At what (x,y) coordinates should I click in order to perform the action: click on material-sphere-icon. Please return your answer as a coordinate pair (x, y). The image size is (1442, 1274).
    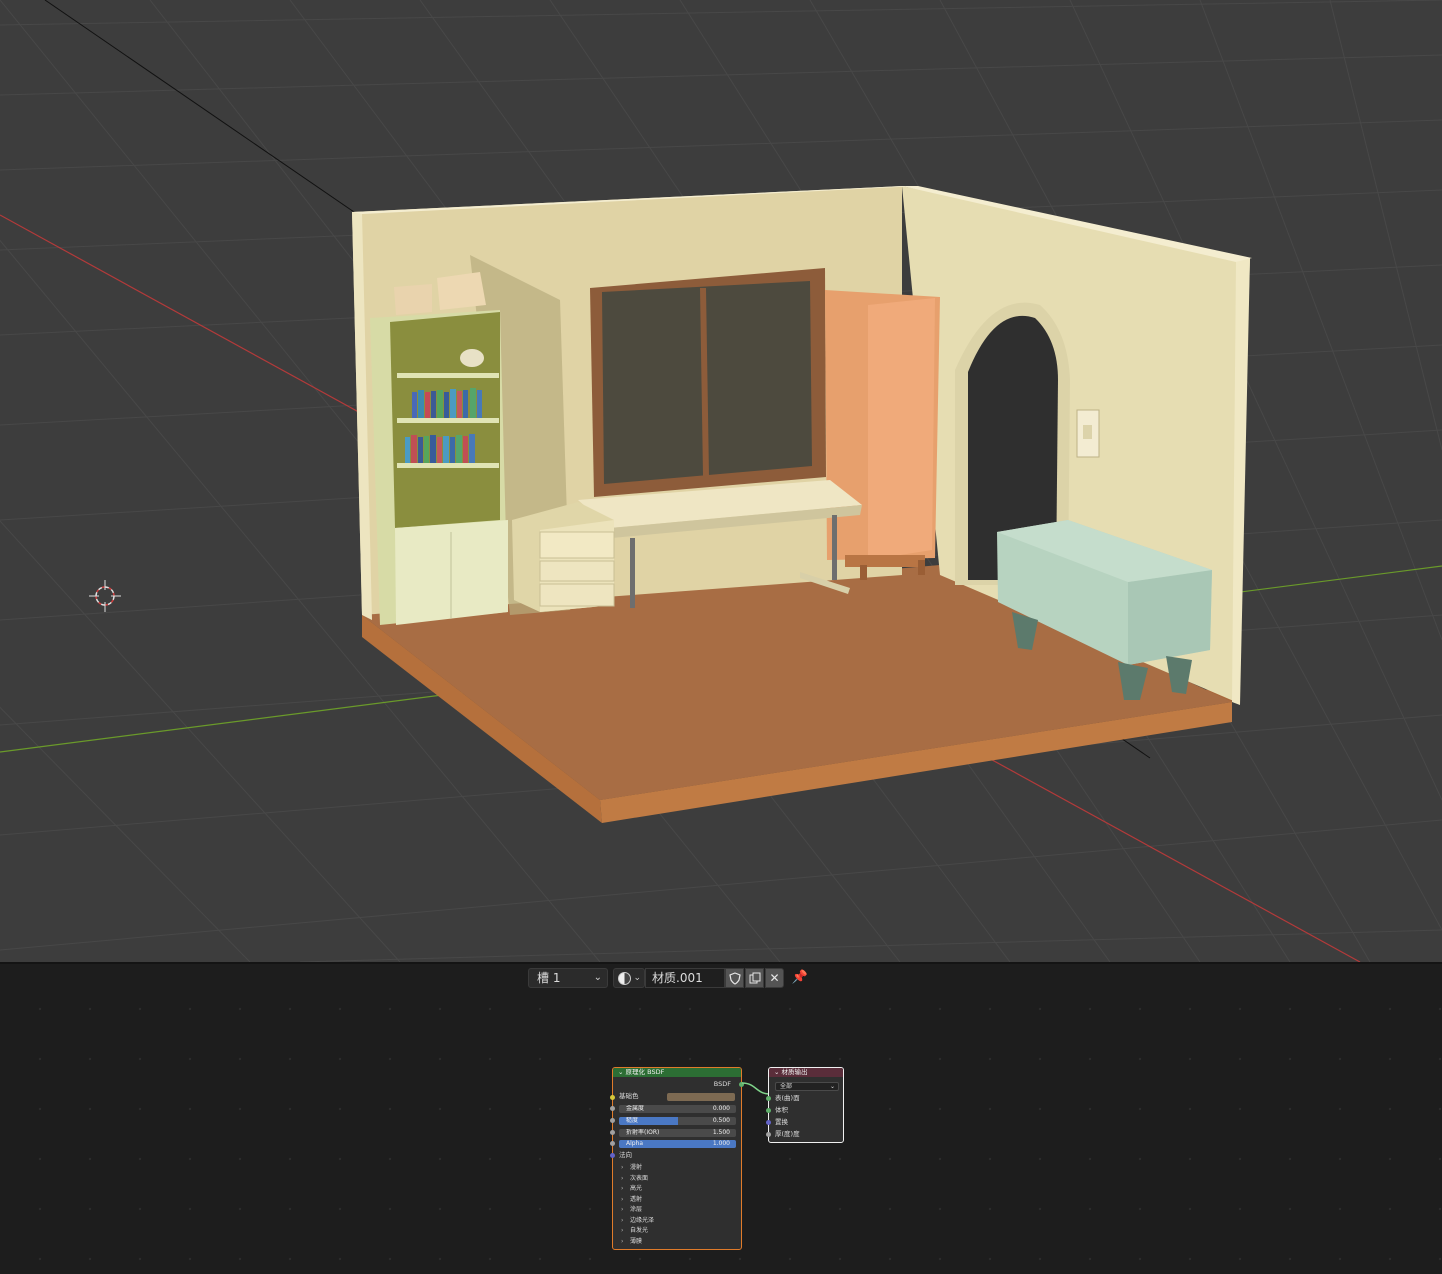
    Looking at the image, I should click on (624, 978).